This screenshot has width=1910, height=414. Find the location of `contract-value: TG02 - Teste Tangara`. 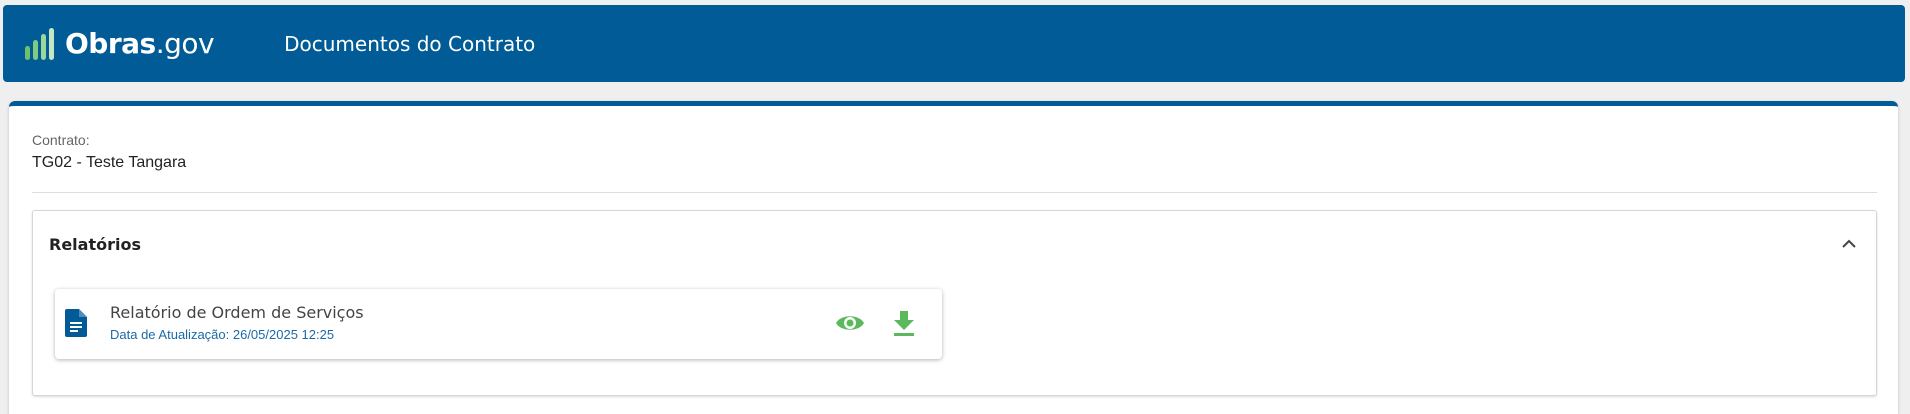

contract-value: TG02 - Teste Tangara is located at coordinates (109, 162).